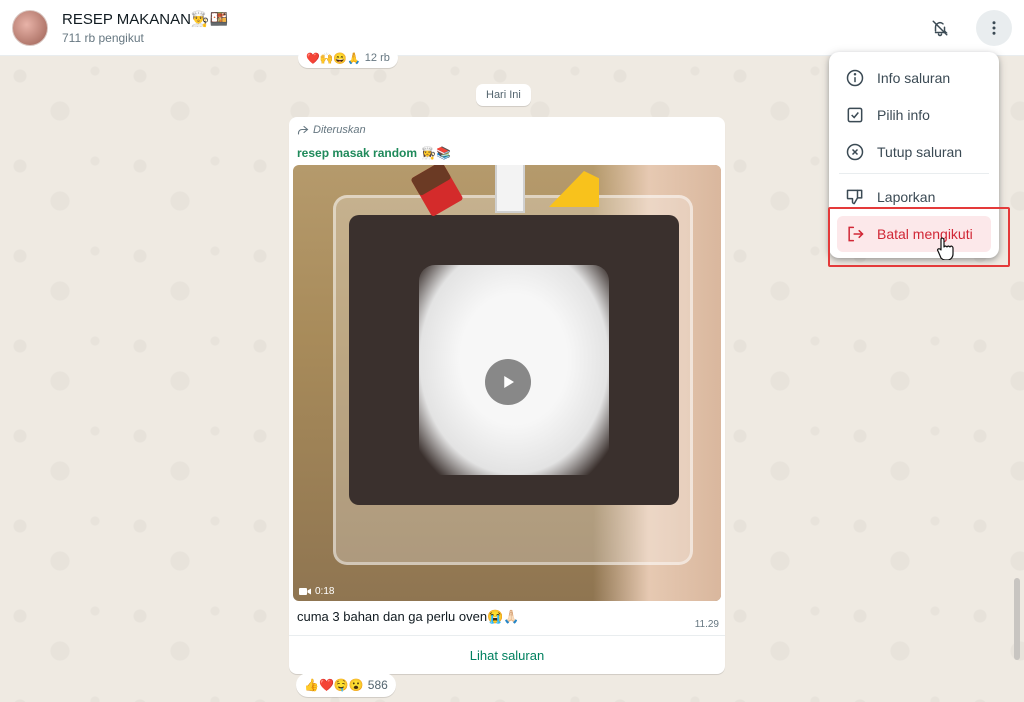 Image resolution: width=1024 pixels, height=702 pixels. Describe the element at coordinates (334, 685) in the screenshot. I see `reaction-emojis: 👍❤️🤤😮` at that location.